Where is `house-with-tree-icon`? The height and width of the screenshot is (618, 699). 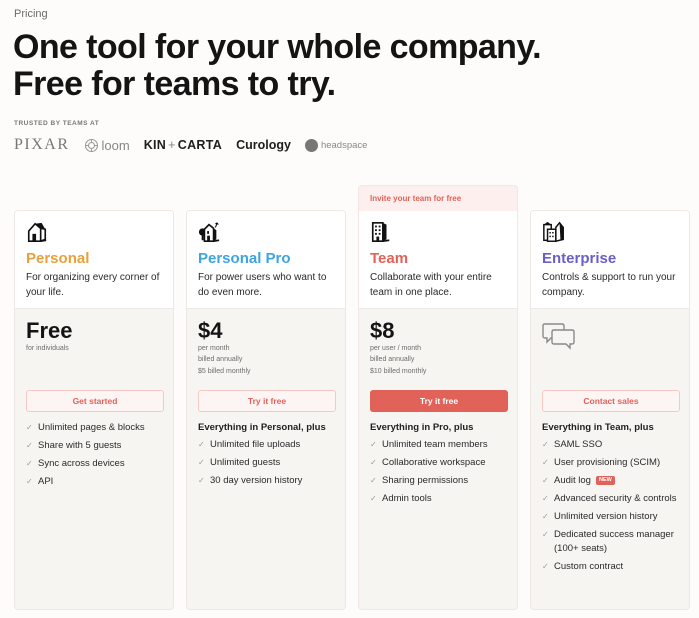 house-with-tree-icon is located at coordinates (209, 232).